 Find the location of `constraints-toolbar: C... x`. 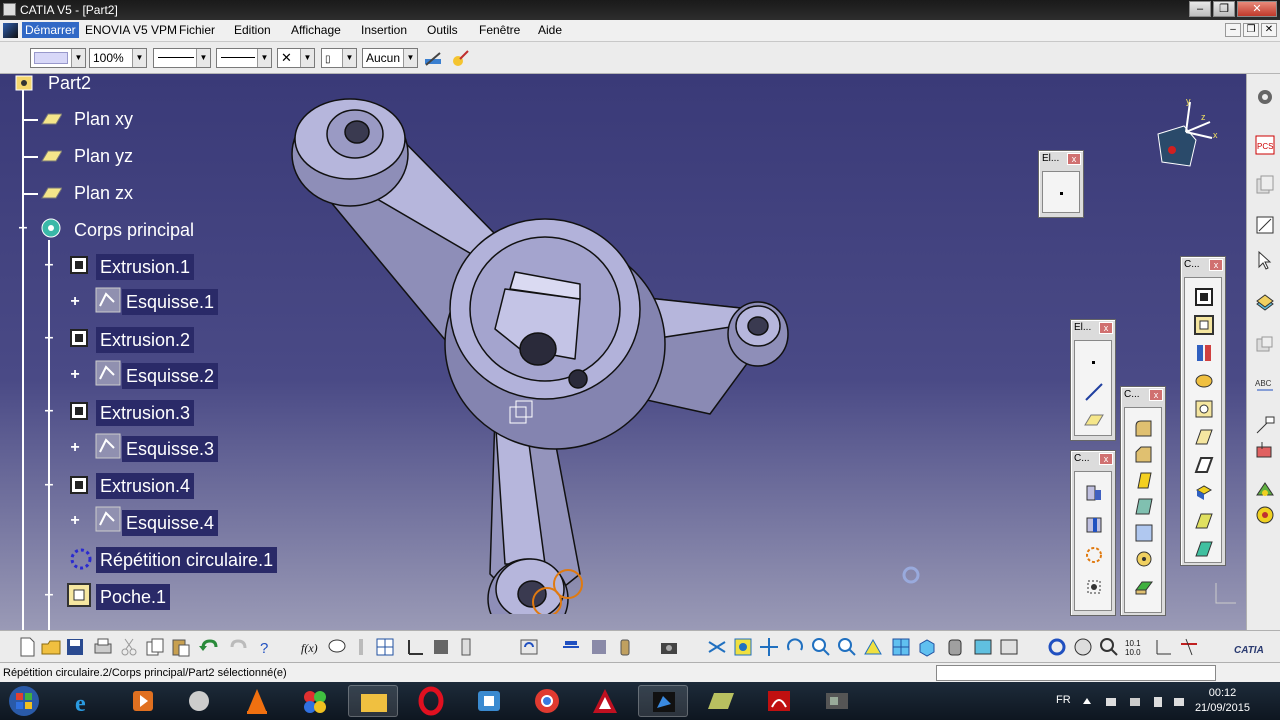

constraints-toolbar: C... x is located at coordinates (1093, 533).